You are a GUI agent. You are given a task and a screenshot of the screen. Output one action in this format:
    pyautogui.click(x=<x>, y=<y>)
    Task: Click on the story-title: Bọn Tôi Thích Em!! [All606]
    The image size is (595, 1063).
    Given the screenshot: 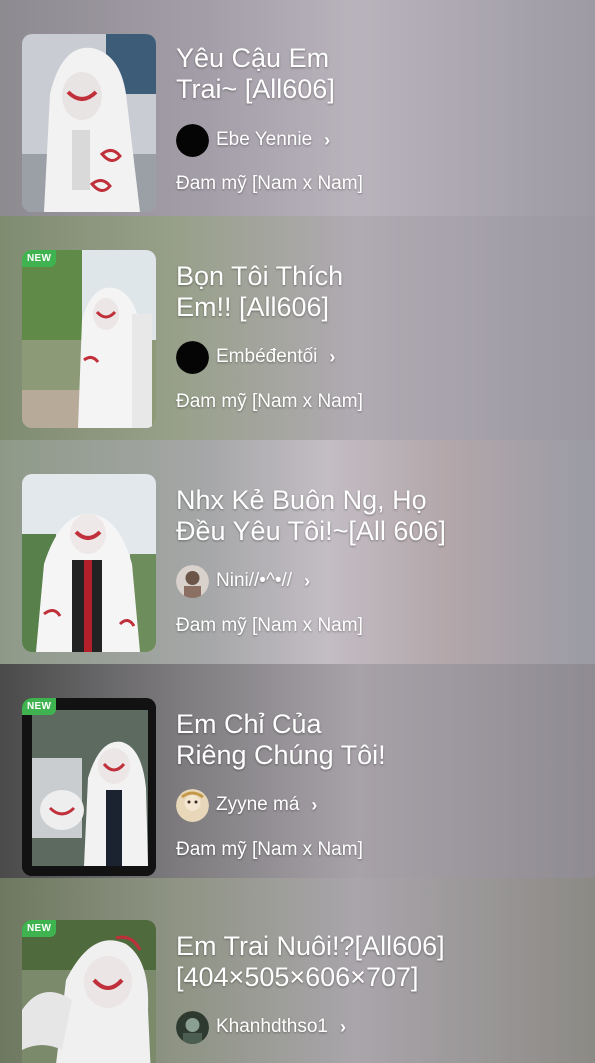 What is the action you would take?
    pyautogui.click(x=341, y=292)
    